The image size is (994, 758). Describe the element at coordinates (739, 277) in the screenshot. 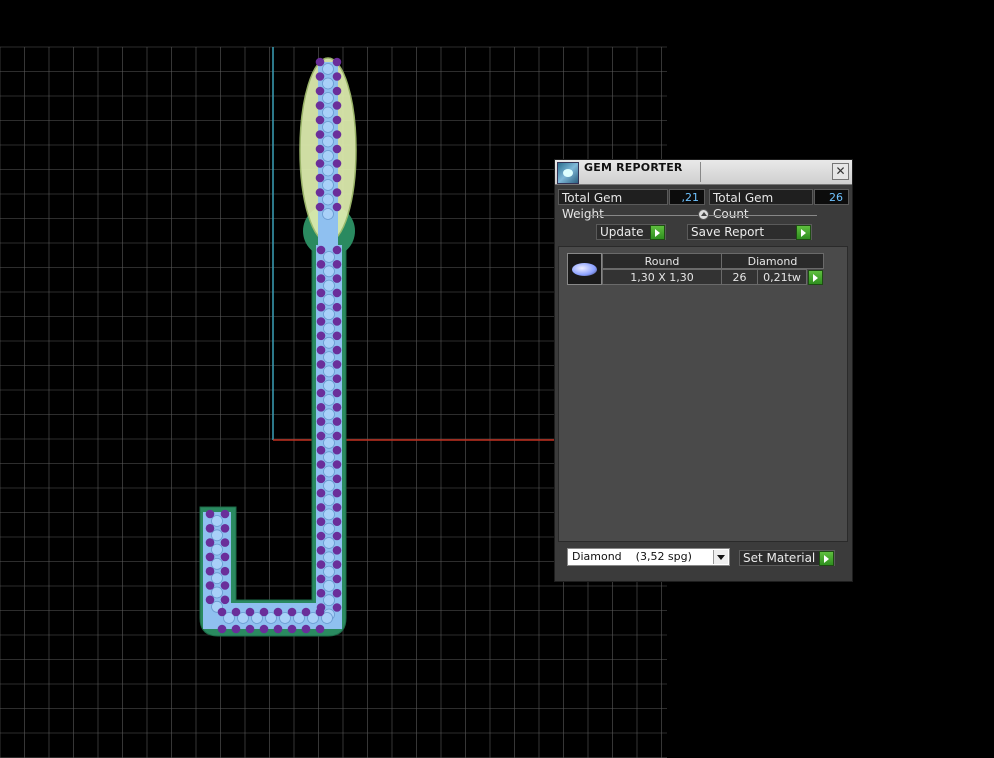

I see `gem-count-cell: 26` at that location.